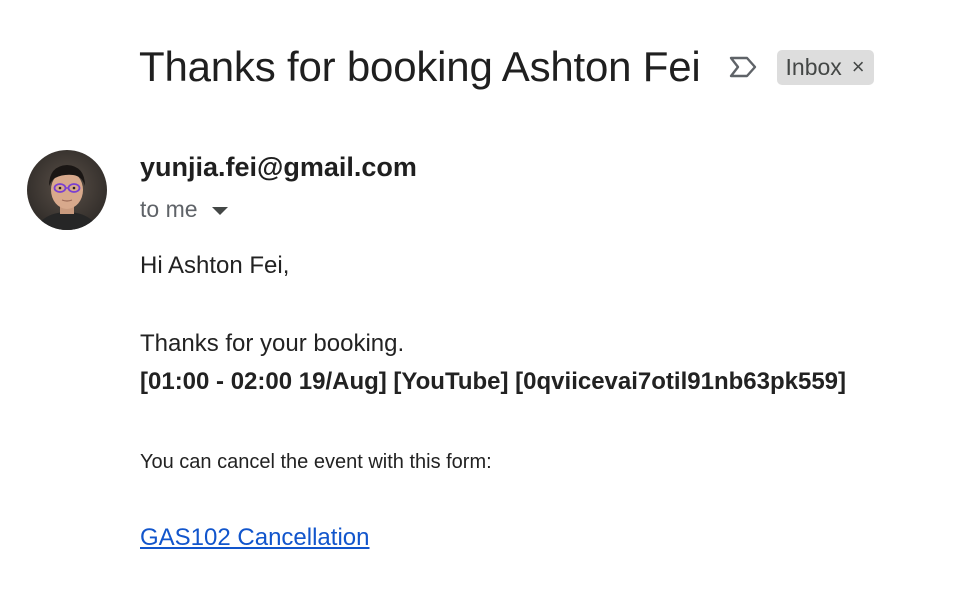 The image size is (964, 604). I want to click on caret-down-icon, so click(219, 210).